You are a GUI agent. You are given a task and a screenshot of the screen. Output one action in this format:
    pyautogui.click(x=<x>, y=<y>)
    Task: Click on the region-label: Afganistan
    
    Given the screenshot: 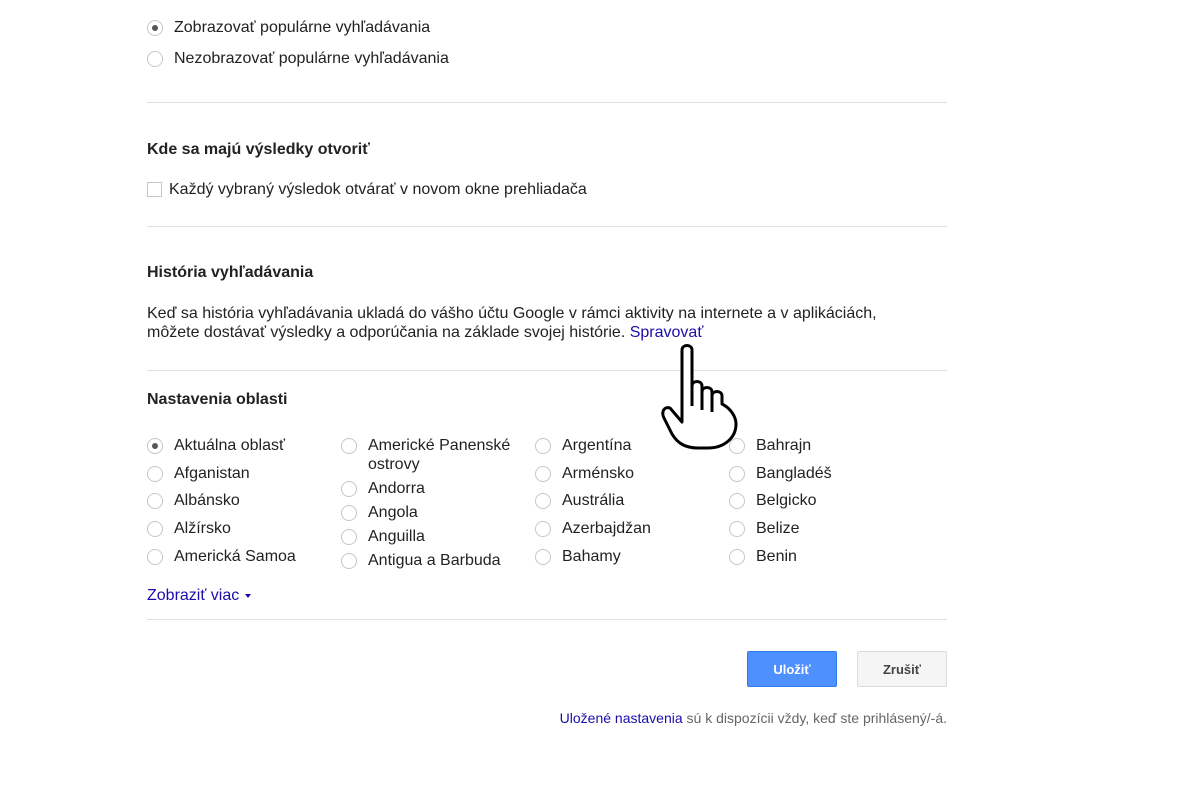 What is the action you would take?
    pyautogui.click(x=212, y=473)
    